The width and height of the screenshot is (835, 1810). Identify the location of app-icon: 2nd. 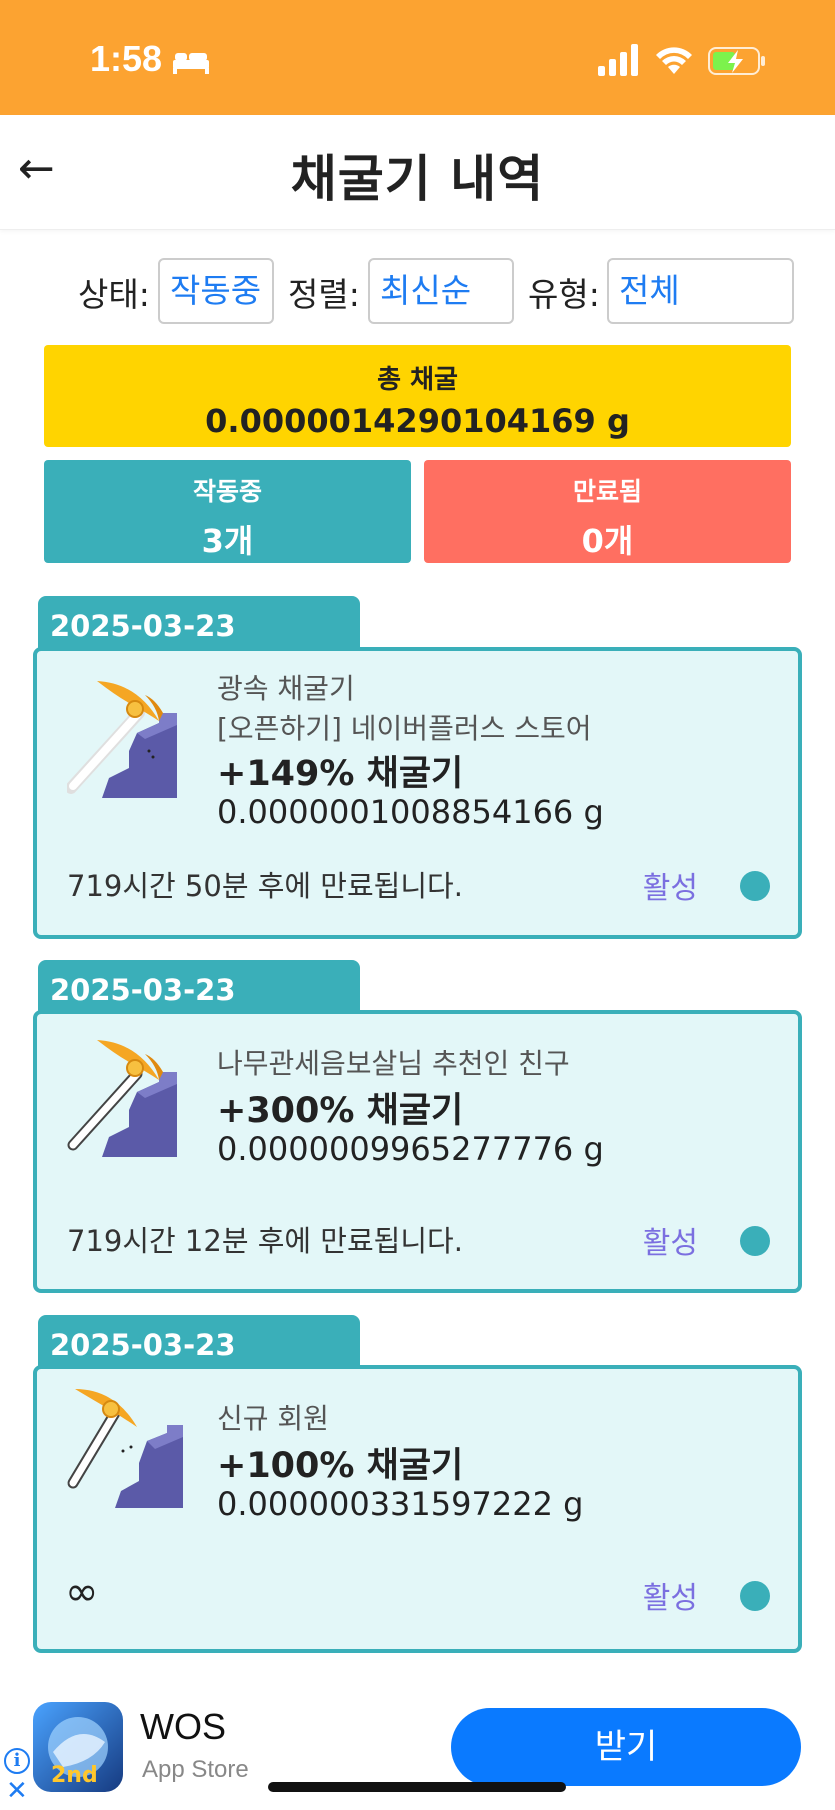
(78, 1747).